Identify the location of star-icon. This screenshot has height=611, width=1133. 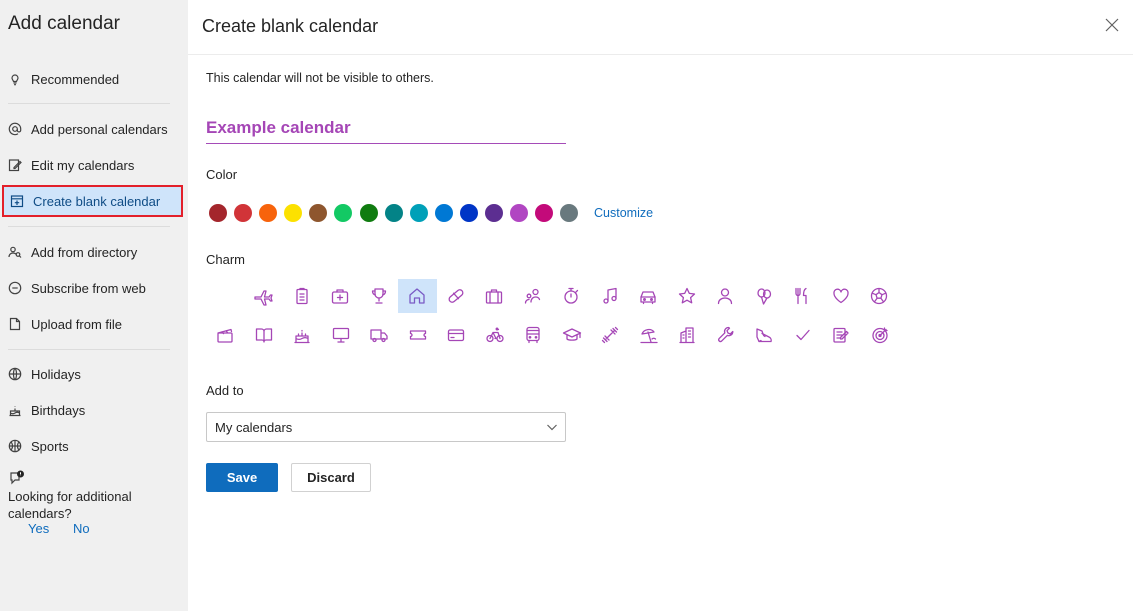
(687, 296).